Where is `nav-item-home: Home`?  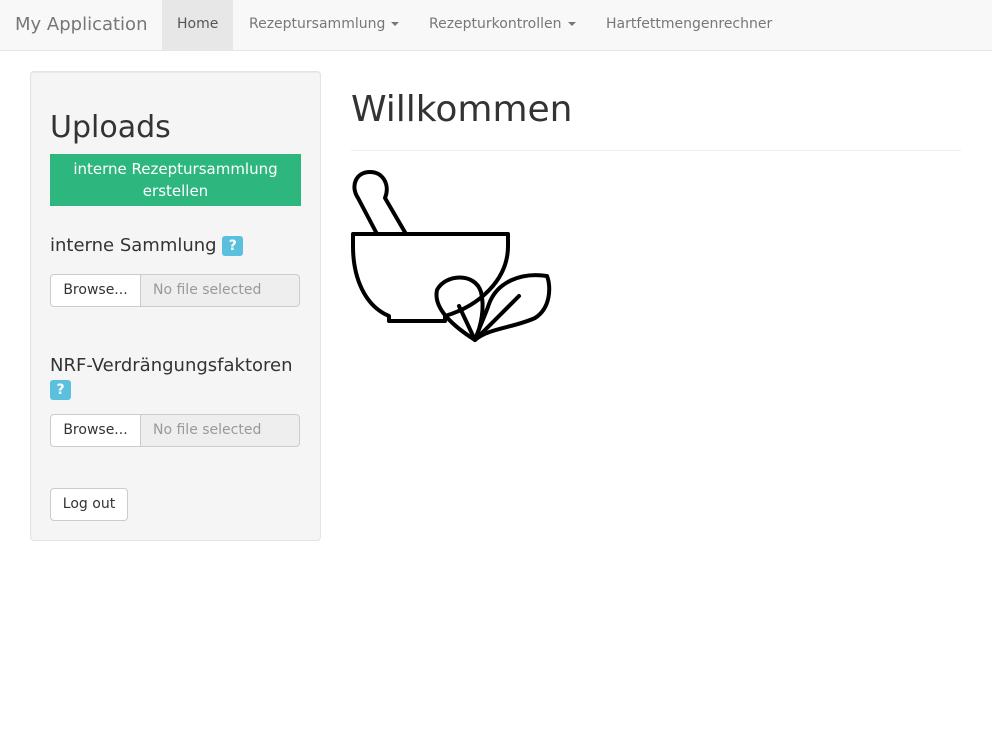
nav-item-home: Home is located at coordinates (198, 25).